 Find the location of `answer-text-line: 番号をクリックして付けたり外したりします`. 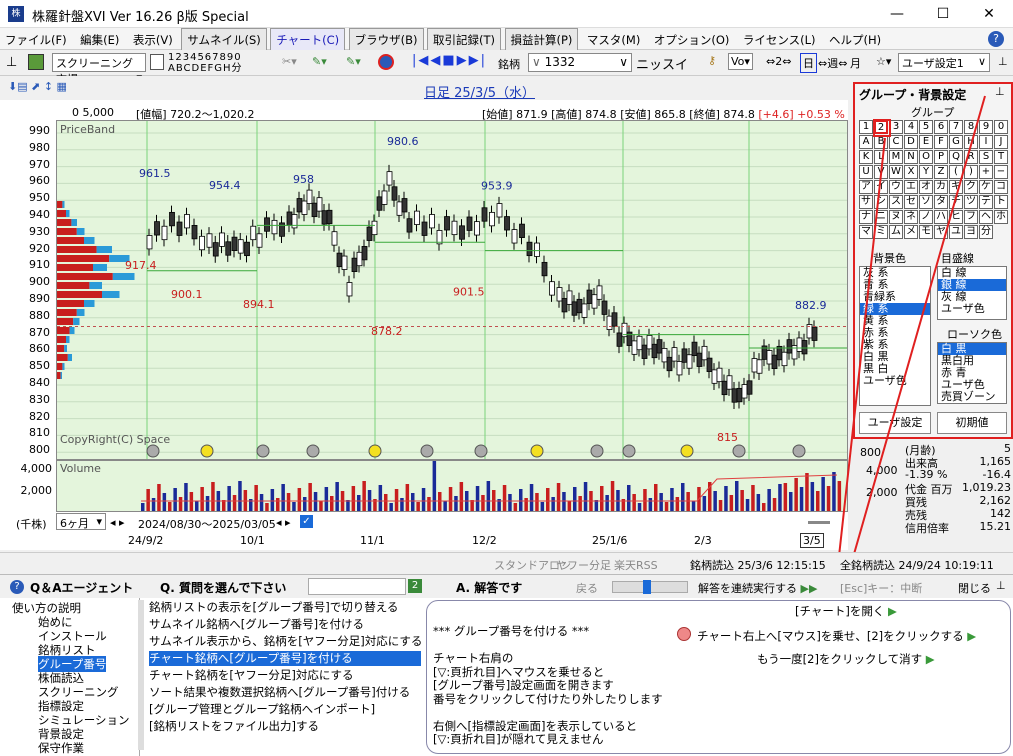

answer-text-line: 番号をクリックして付けたり外したりします is located at coordinates (548, 698).